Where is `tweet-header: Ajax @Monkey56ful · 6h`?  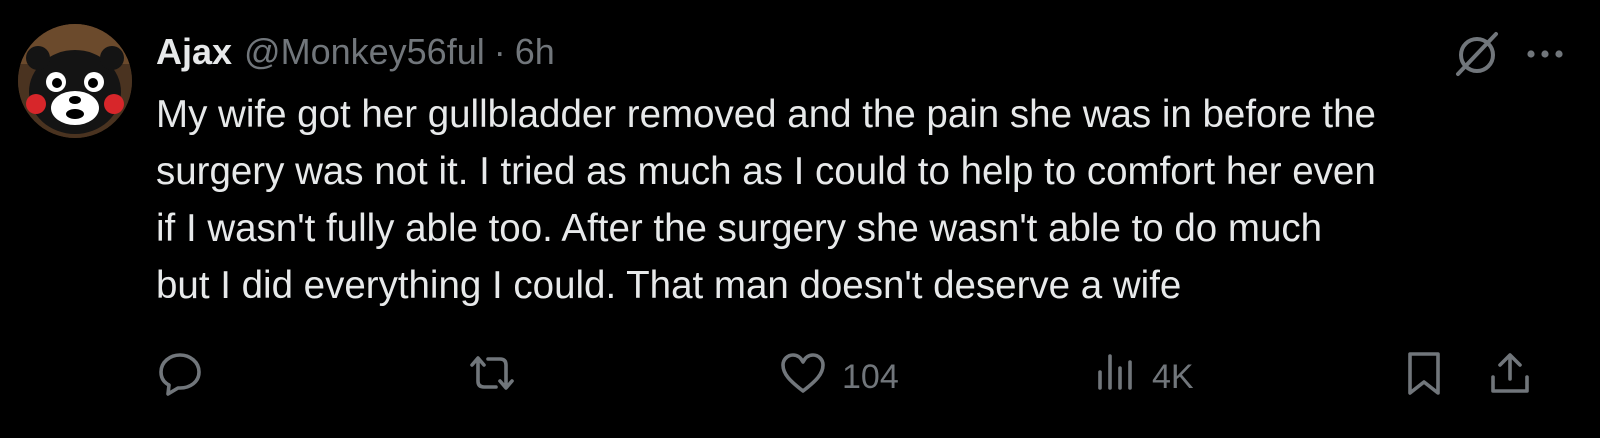 tweet-header: Ajax @Monkey56ful · 6h is located at coordinates (355, 52).